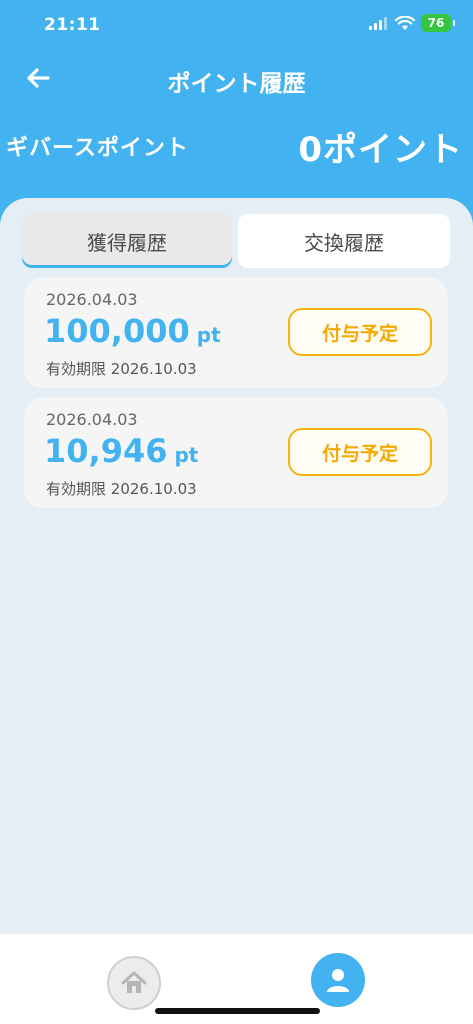  Describe the element at coordinates (117, 331) in the screenshot. I see `card-amount-value: 100,000` at that location.